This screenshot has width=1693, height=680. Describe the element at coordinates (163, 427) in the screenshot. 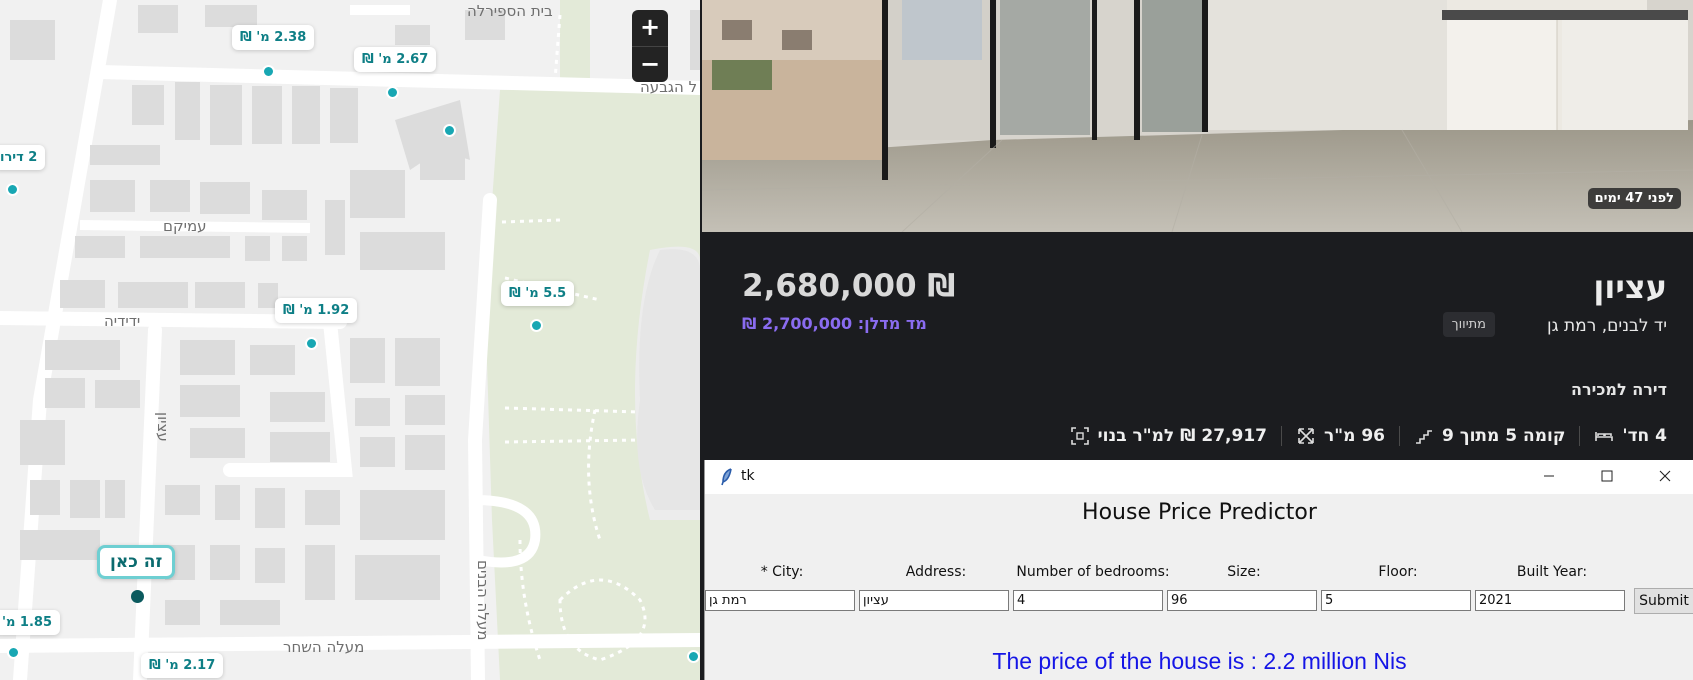

I see `street-label: עציון` at that location.